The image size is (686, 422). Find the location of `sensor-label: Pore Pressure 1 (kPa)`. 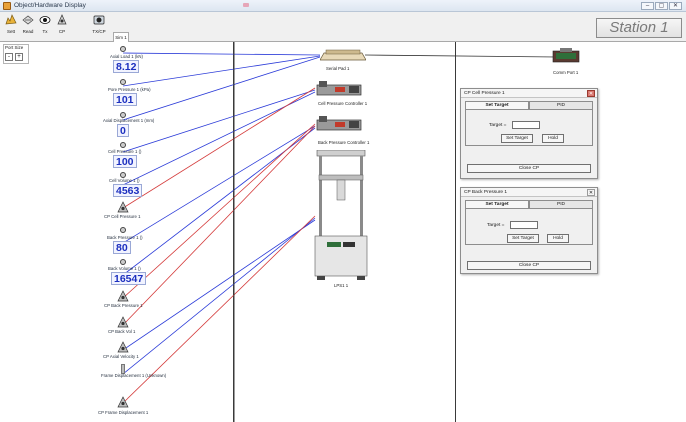

sensor-label: Pore Pressure 1 (kPa) is located at coordinates (129, 89).